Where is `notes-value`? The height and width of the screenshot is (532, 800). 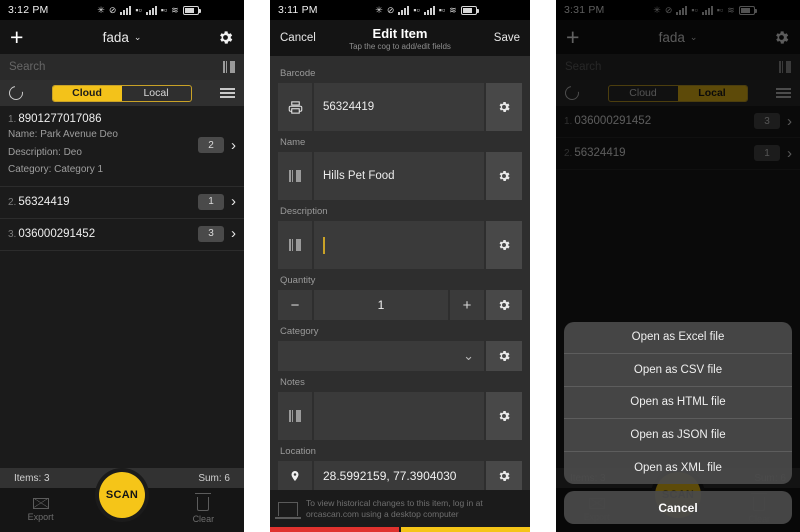 notes-value is located at coordinates (399, 416).